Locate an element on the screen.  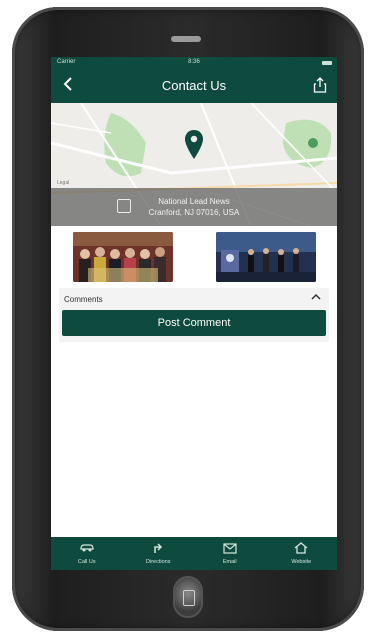
address-line-2: Cranford, NJ 07016, USA is located at coordinates (194, 212).